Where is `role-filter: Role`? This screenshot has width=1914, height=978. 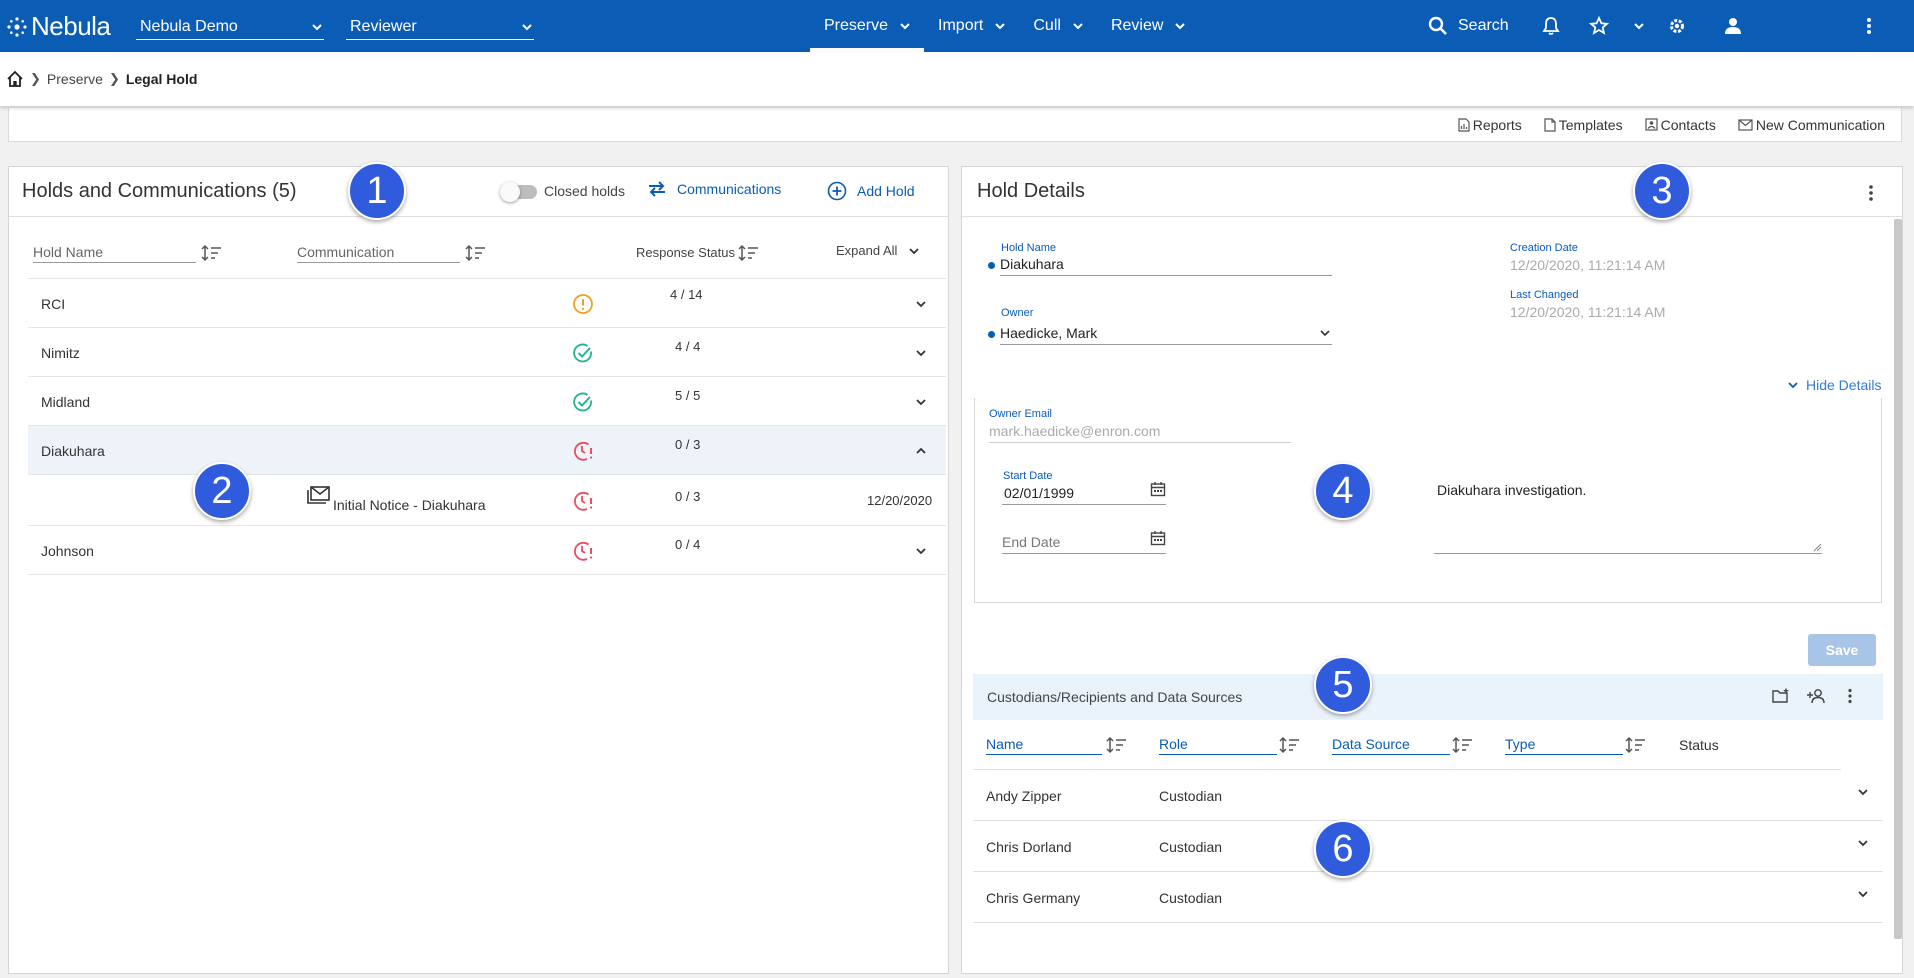 role-filter: Role is located at coordinates (1218, 744).